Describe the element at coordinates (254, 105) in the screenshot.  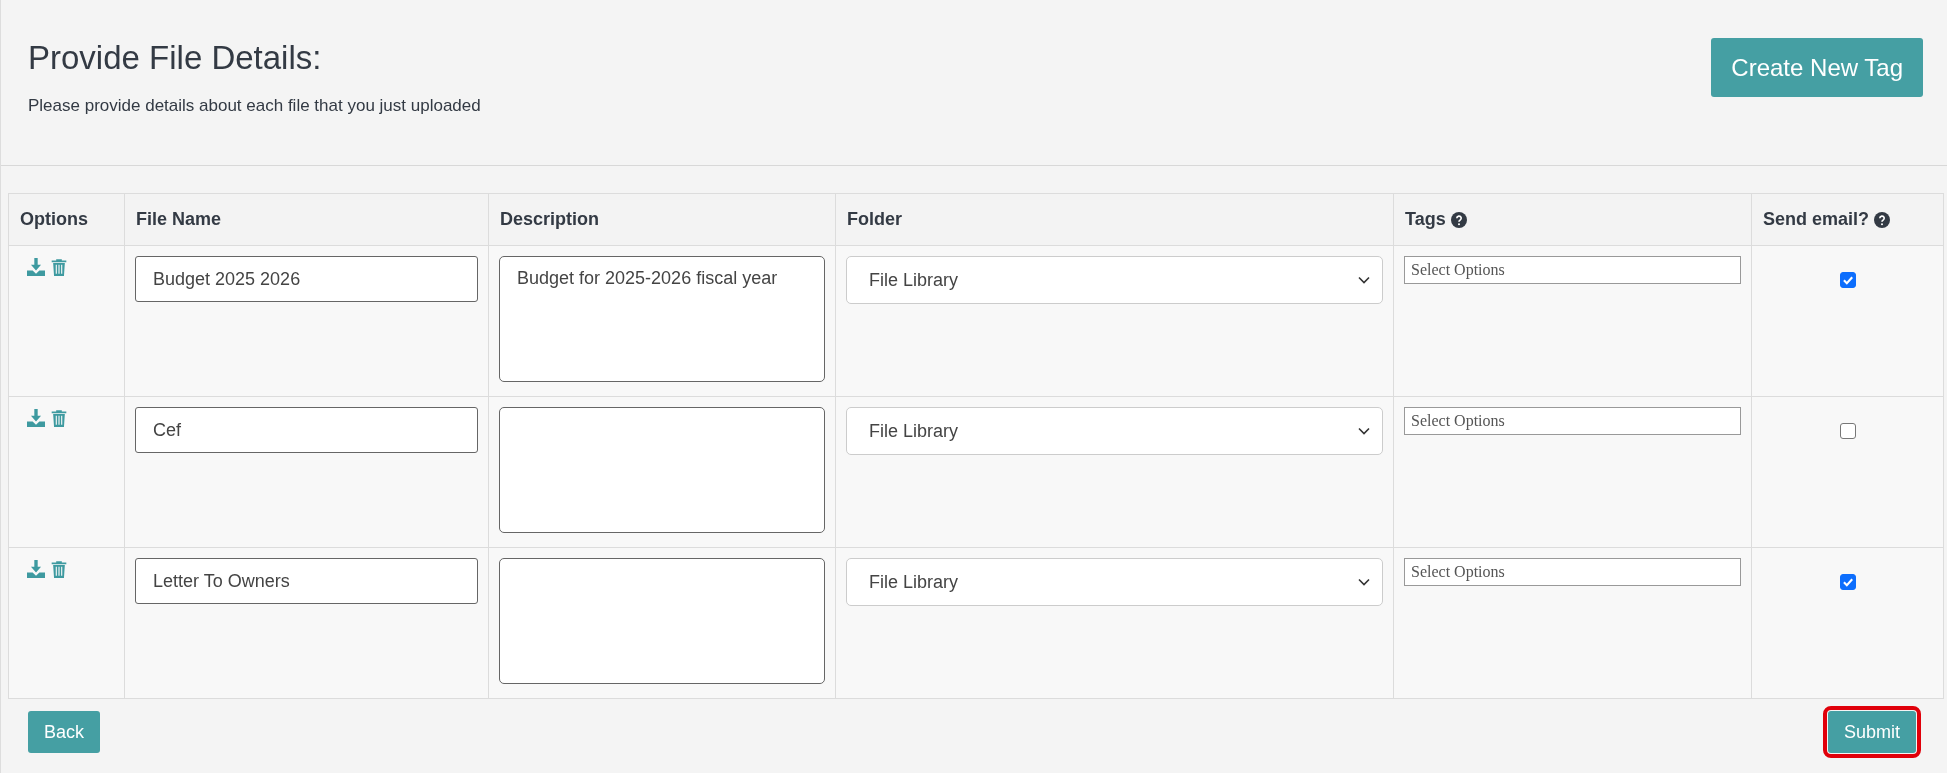
I see `page-subtitle: Please provide details about each file that you just uploaded` at that location.